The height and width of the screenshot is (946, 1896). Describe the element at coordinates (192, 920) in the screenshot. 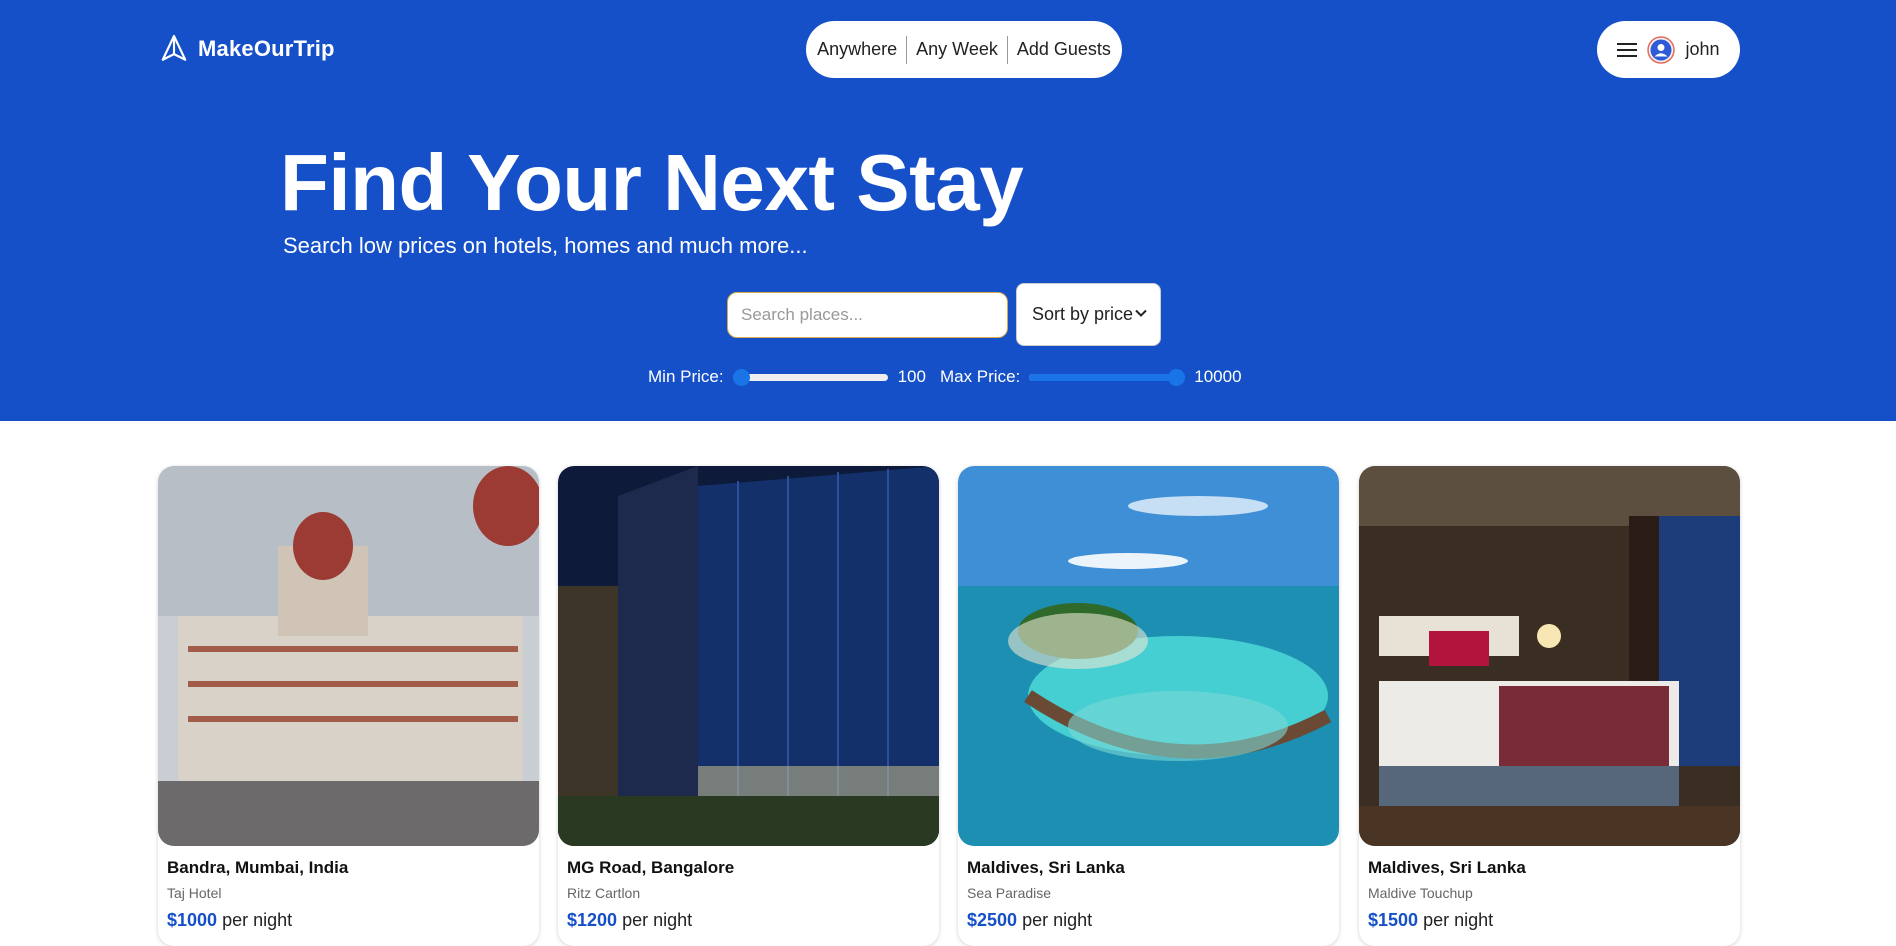

I see `price-amount: $1000` at that location.